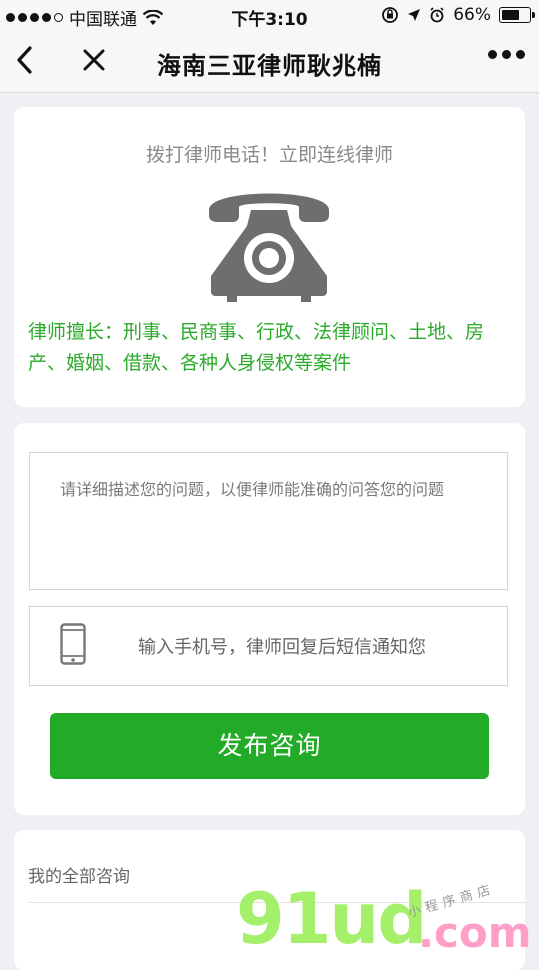 This screenshot has width=539, height=970. I want to click on battery-percent: 66%, so click(472, 15).